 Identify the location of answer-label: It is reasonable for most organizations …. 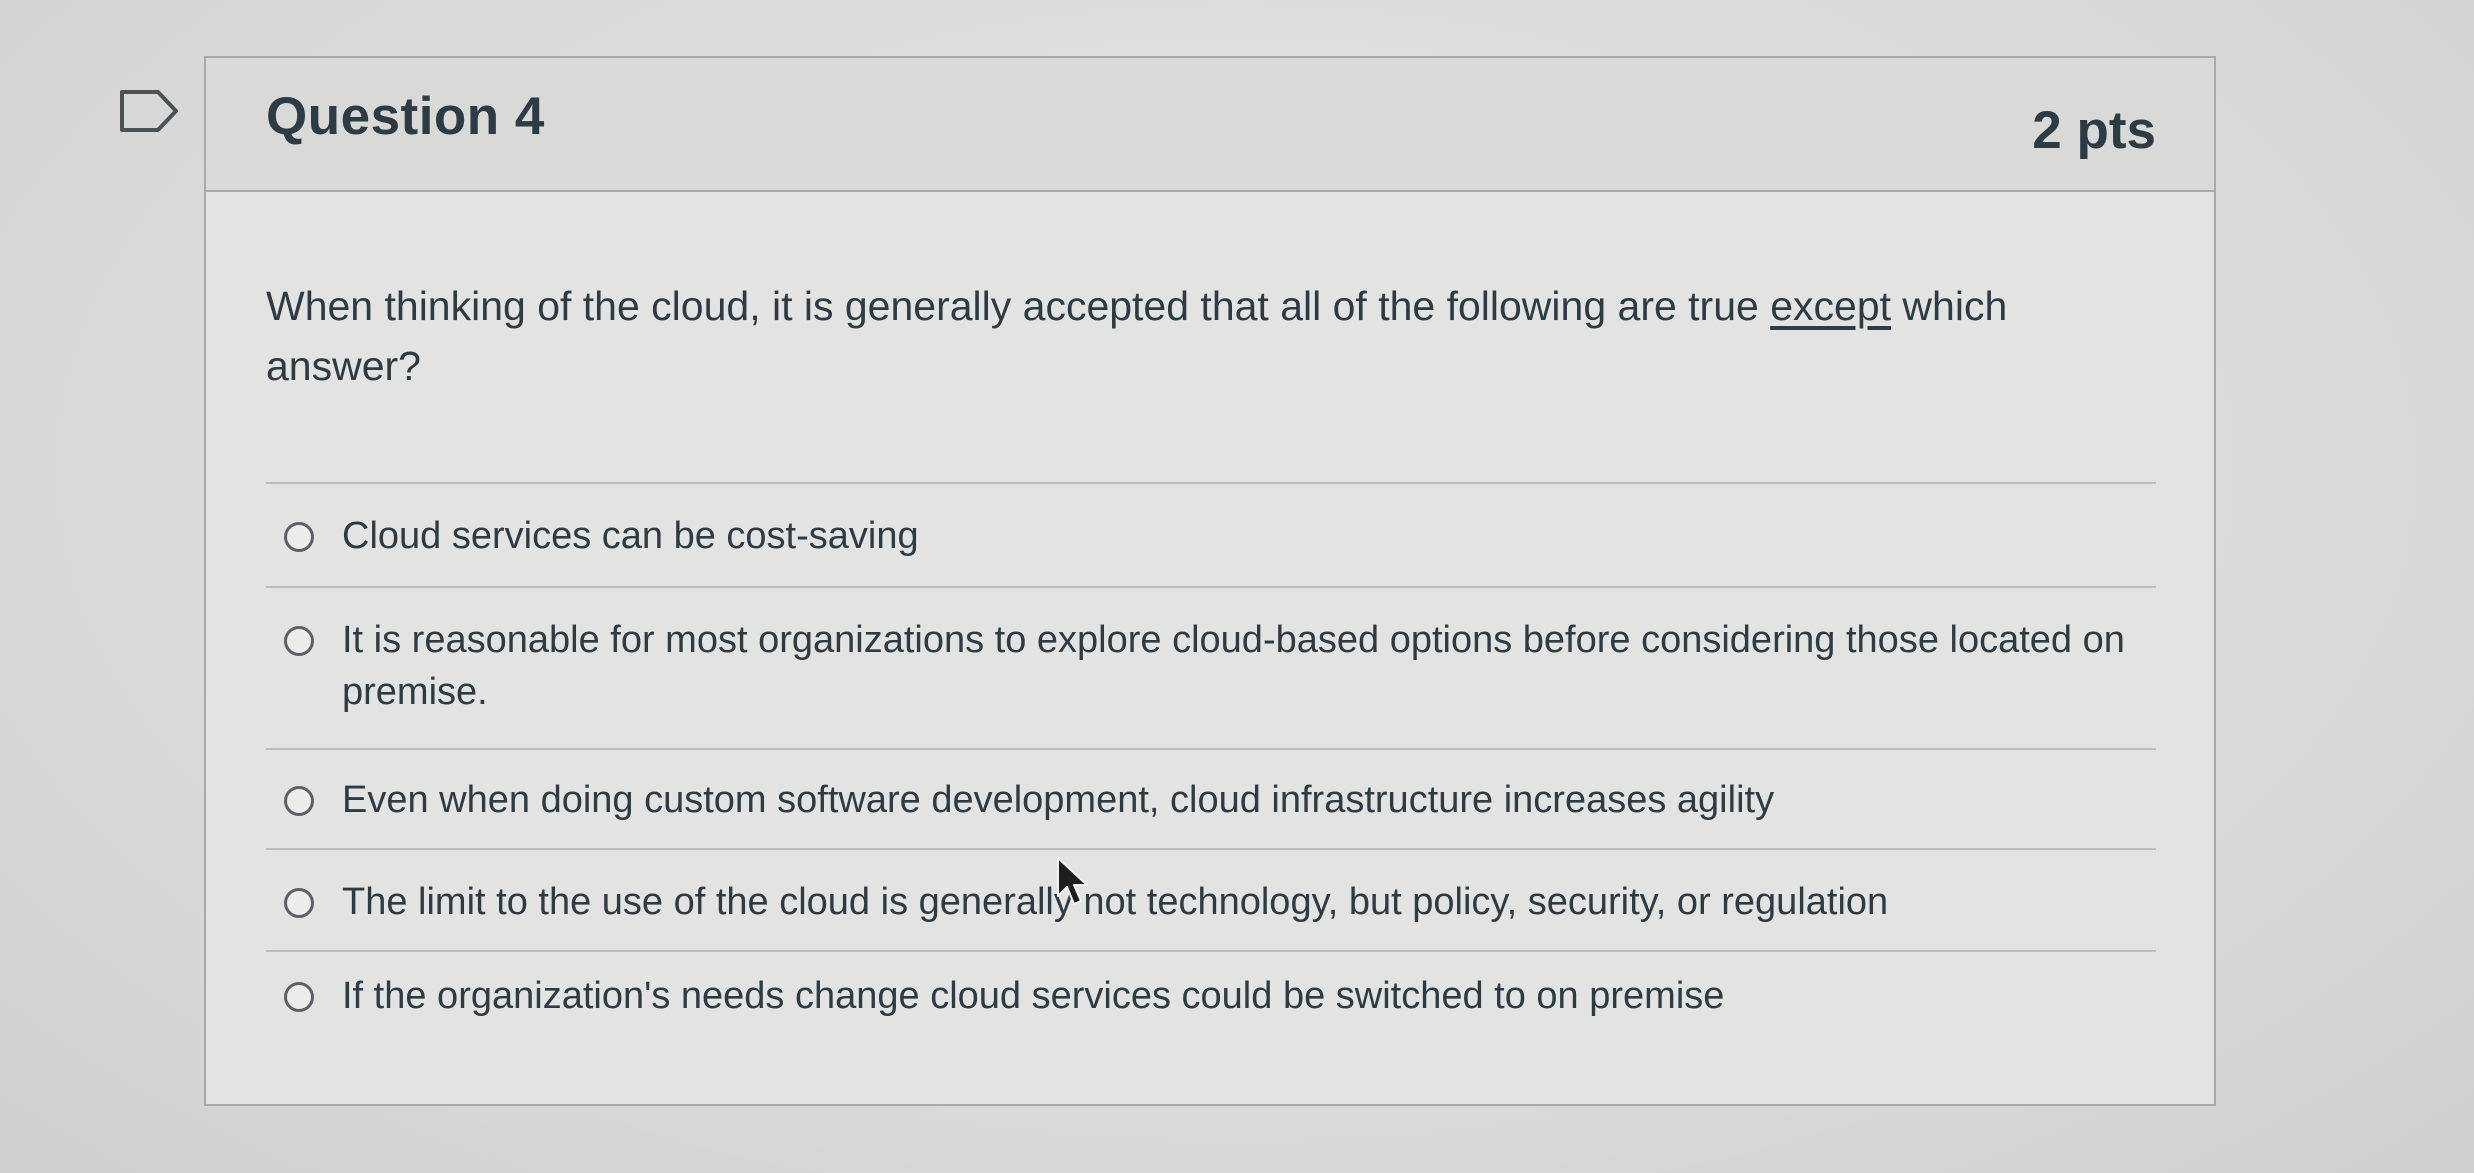
(1233, 666).